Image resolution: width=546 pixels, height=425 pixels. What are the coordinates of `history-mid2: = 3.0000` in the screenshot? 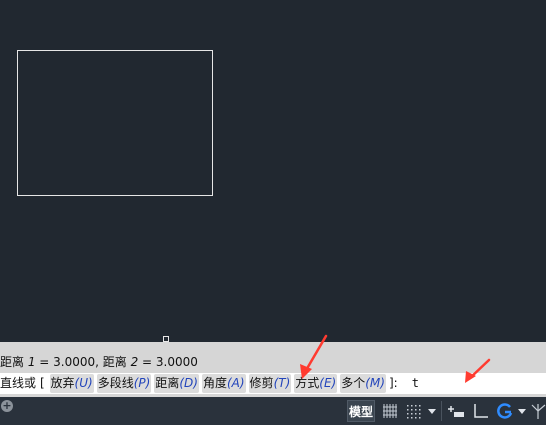 It's located at (168, 362).